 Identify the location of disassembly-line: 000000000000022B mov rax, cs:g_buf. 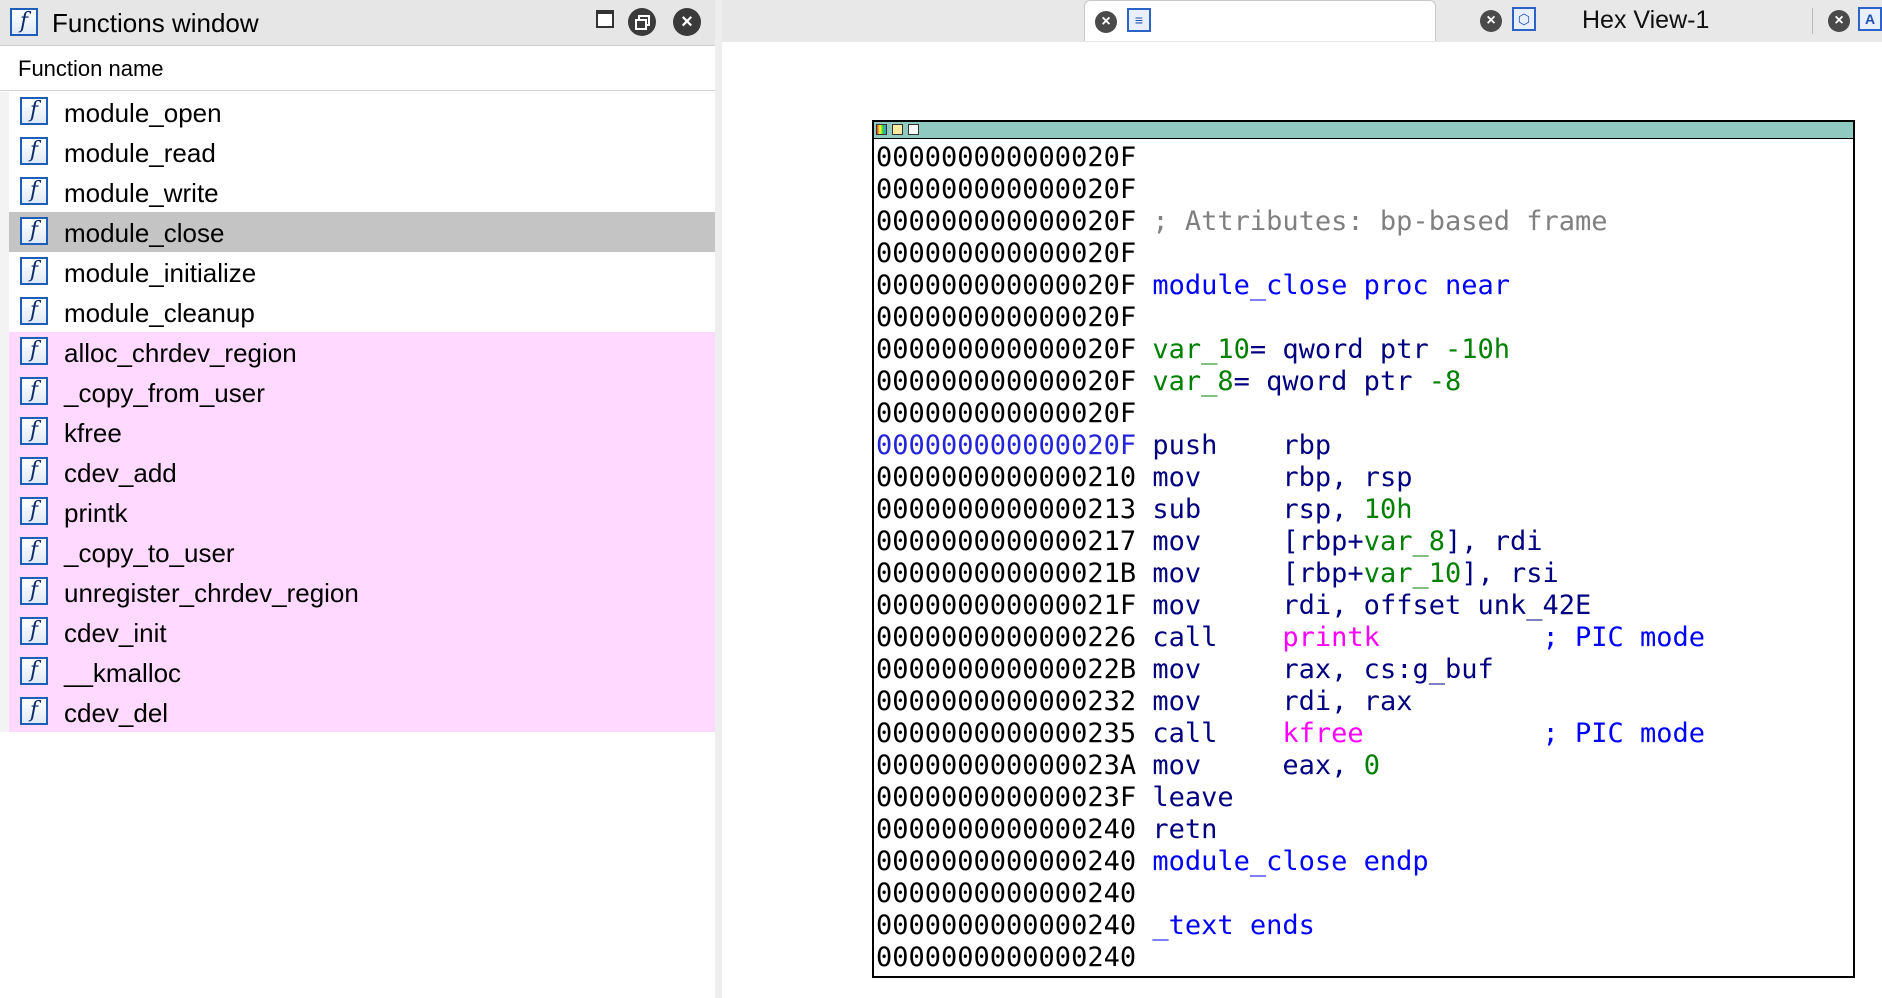
(1363, 670).